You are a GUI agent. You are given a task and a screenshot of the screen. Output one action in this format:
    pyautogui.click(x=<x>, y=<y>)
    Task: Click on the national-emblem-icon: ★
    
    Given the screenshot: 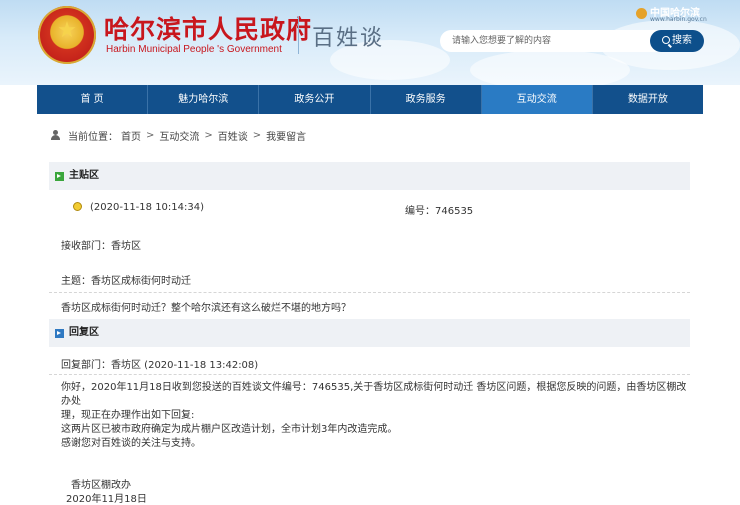 What is the action you would take?
    pyautogui.click(x=67, y=35)
    